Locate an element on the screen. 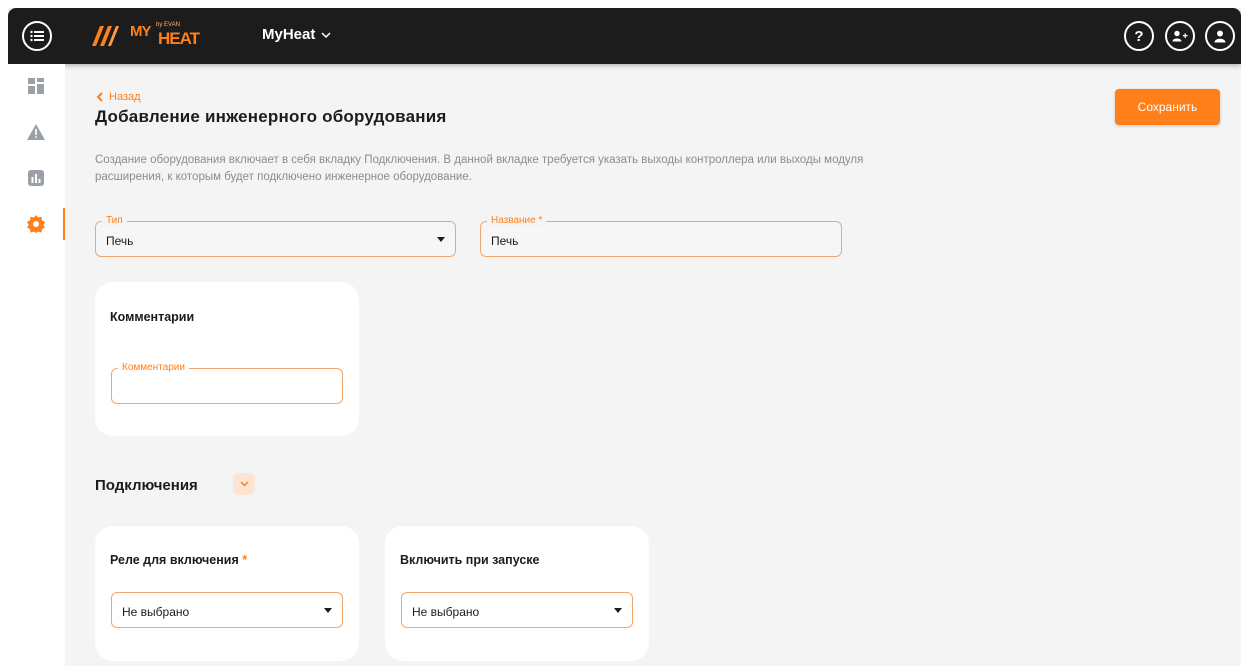 This screenshot has width=1245, height=666. comments-card: Комментарии Комментарии is located at coordinates (227, 359).